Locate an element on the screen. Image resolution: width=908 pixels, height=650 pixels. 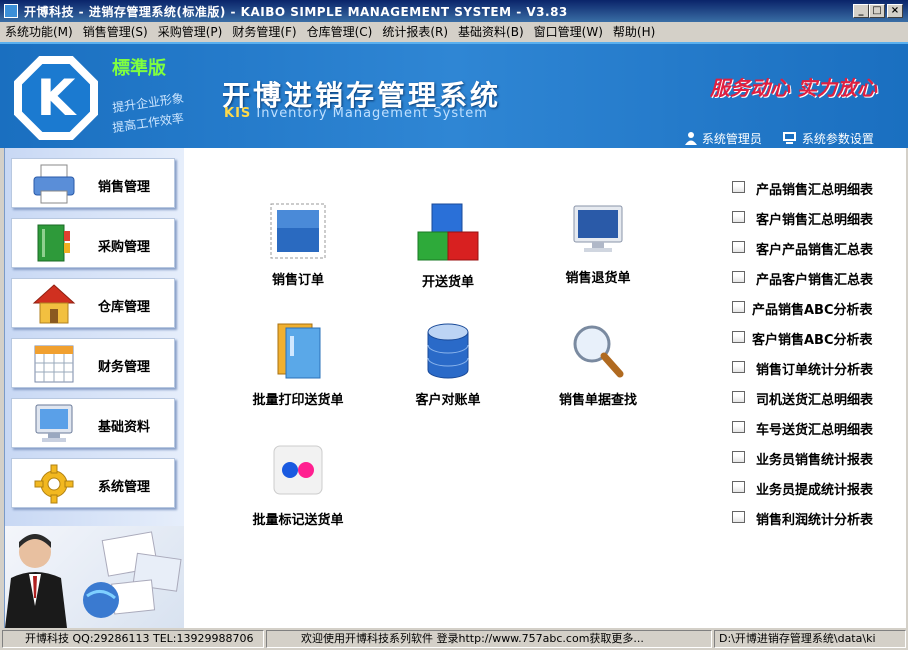
tile-customer-statement: 客户对账单 is located at coordinates (448, 365).